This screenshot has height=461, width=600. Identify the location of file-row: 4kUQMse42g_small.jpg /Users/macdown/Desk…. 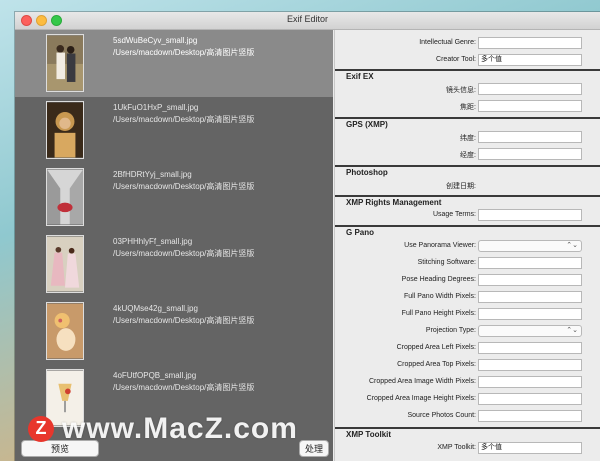
(174, 331).